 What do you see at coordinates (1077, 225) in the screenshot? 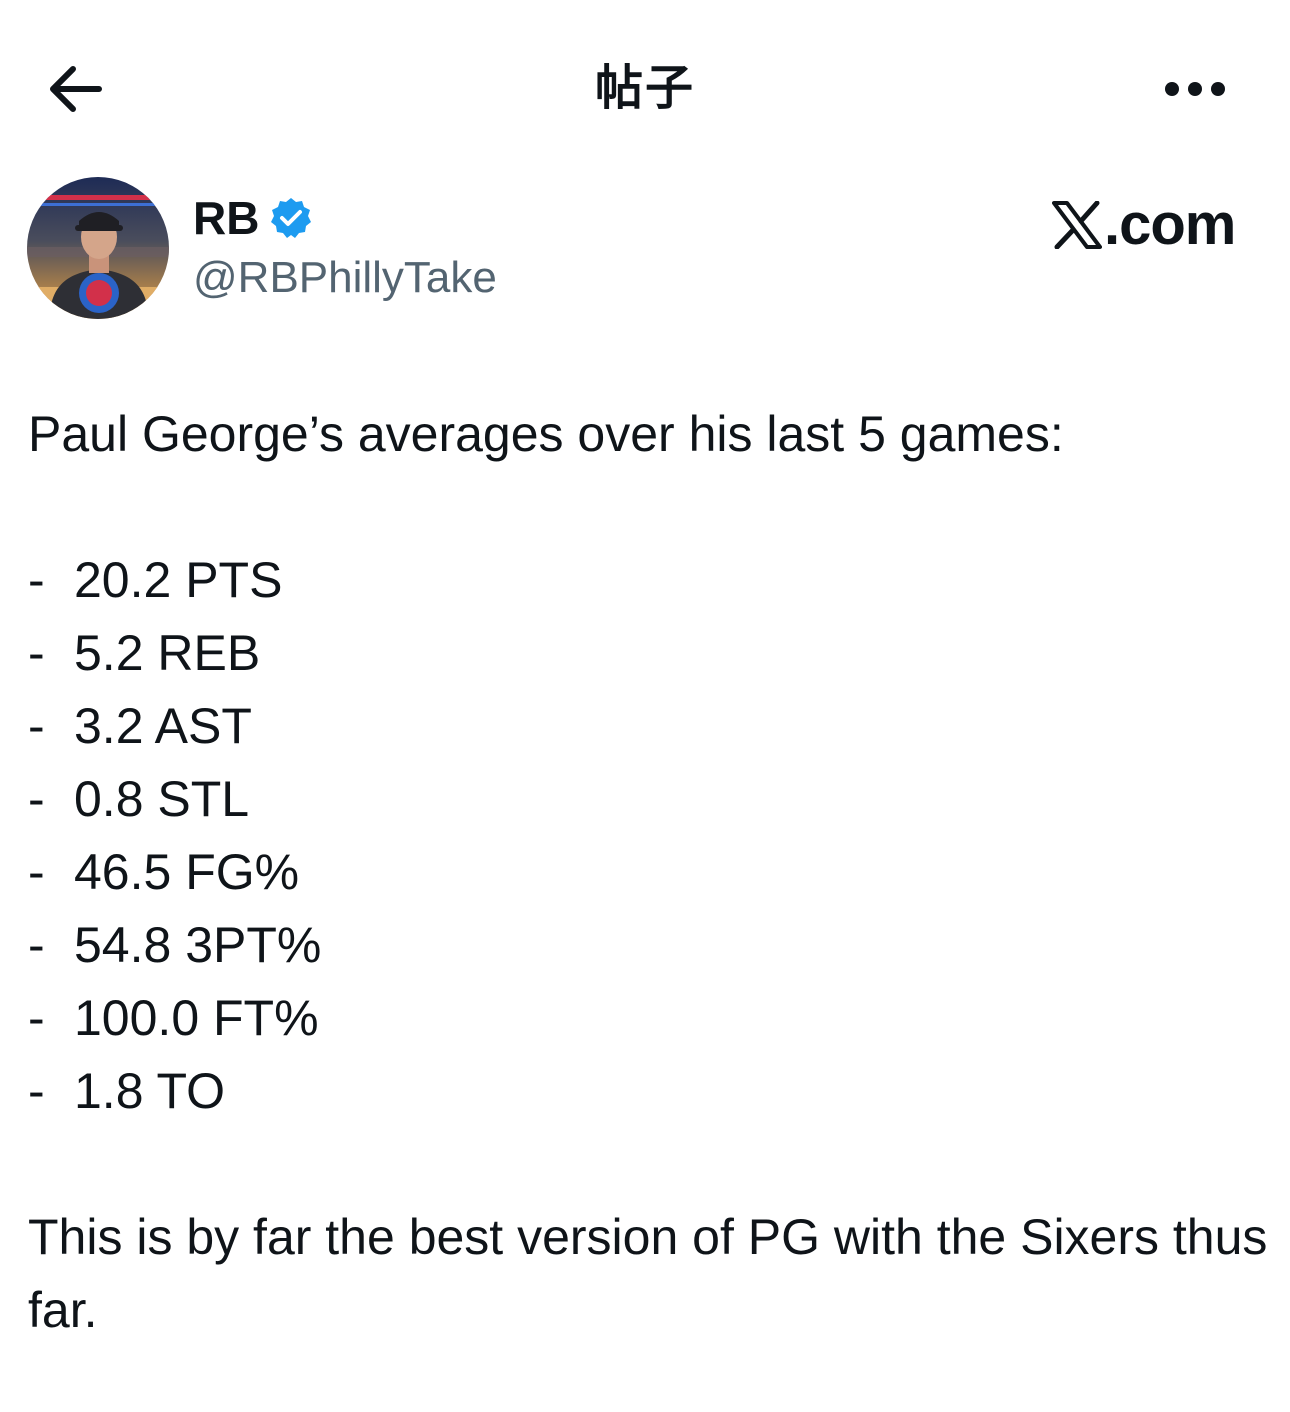
I see `x-logo-icon` at bounding box center [1077, 225].